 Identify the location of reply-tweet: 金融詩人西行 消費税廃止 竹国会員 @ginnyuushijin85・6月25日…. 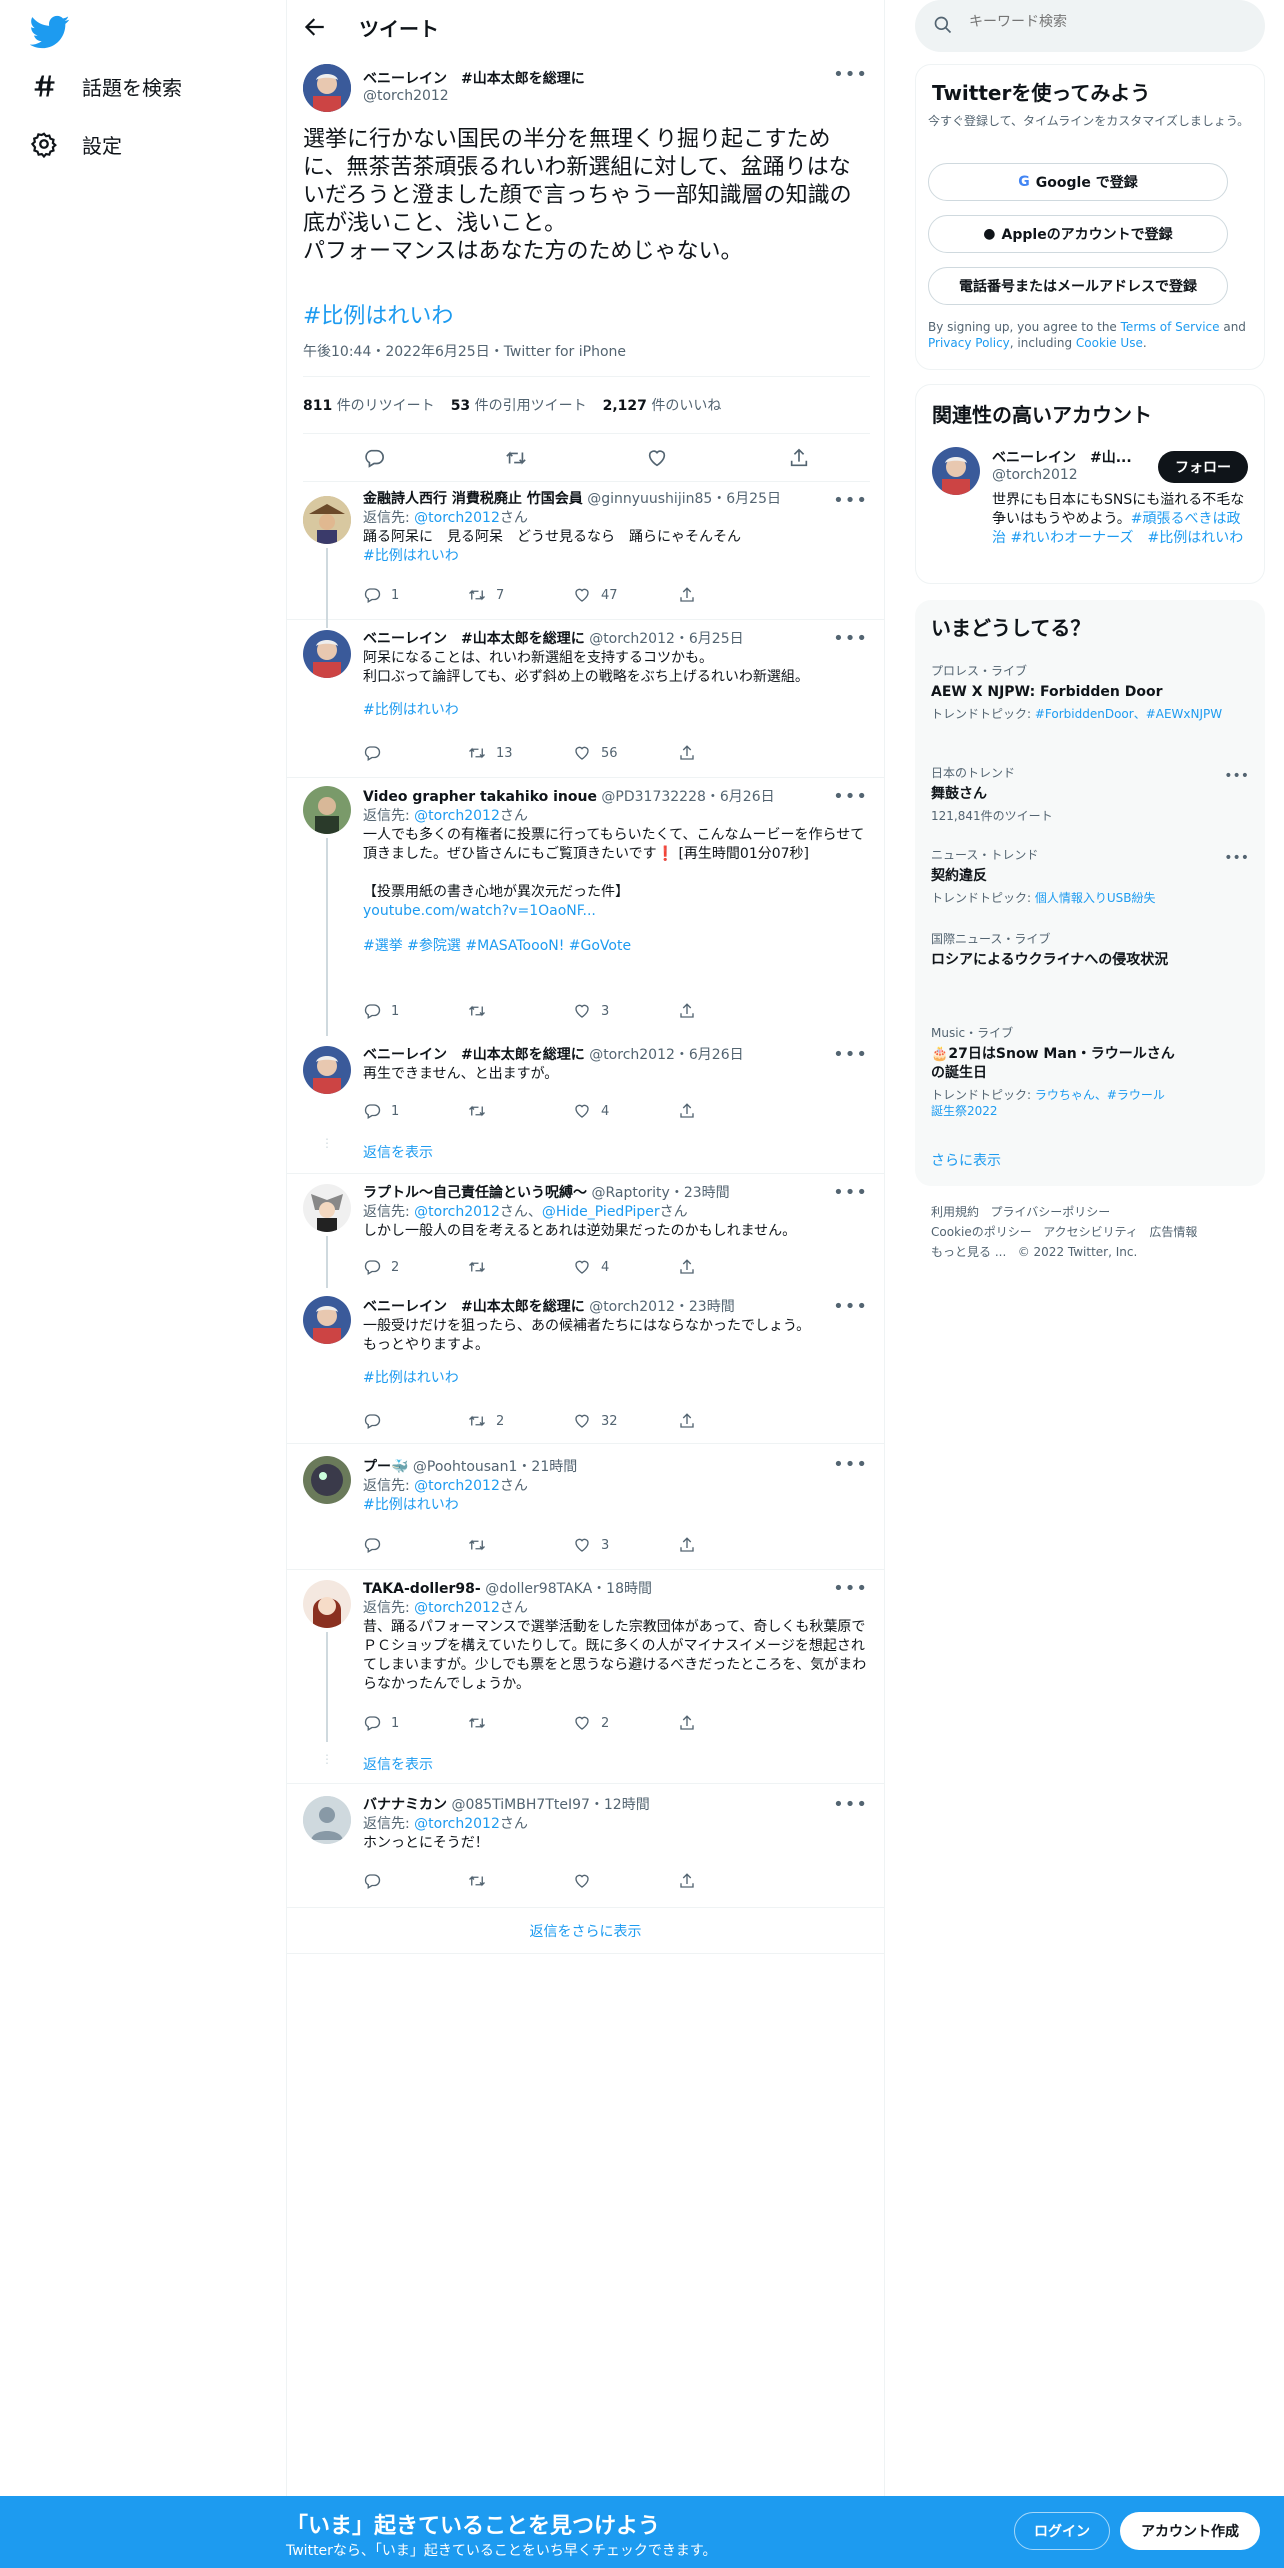
(585, 552).